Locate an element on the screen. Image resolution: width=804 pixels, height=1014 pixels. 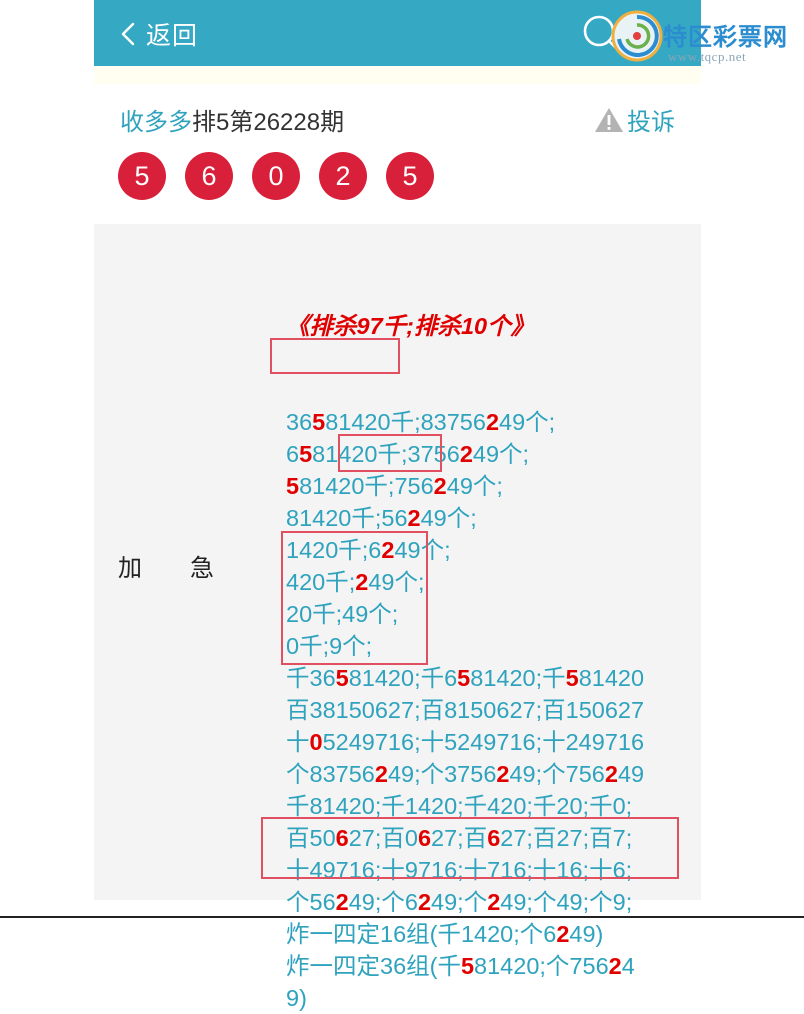
prediction-text: 7;百81506 is located at coordinates (455, 710).